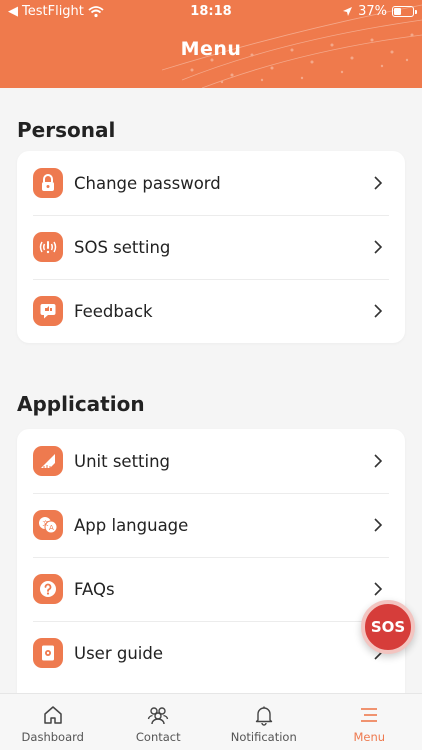  What do you see at coordinates (211, 525) in the screenshot?
I see `menu-item-app-language: 文 A App language` at bounding box center [211, 525].